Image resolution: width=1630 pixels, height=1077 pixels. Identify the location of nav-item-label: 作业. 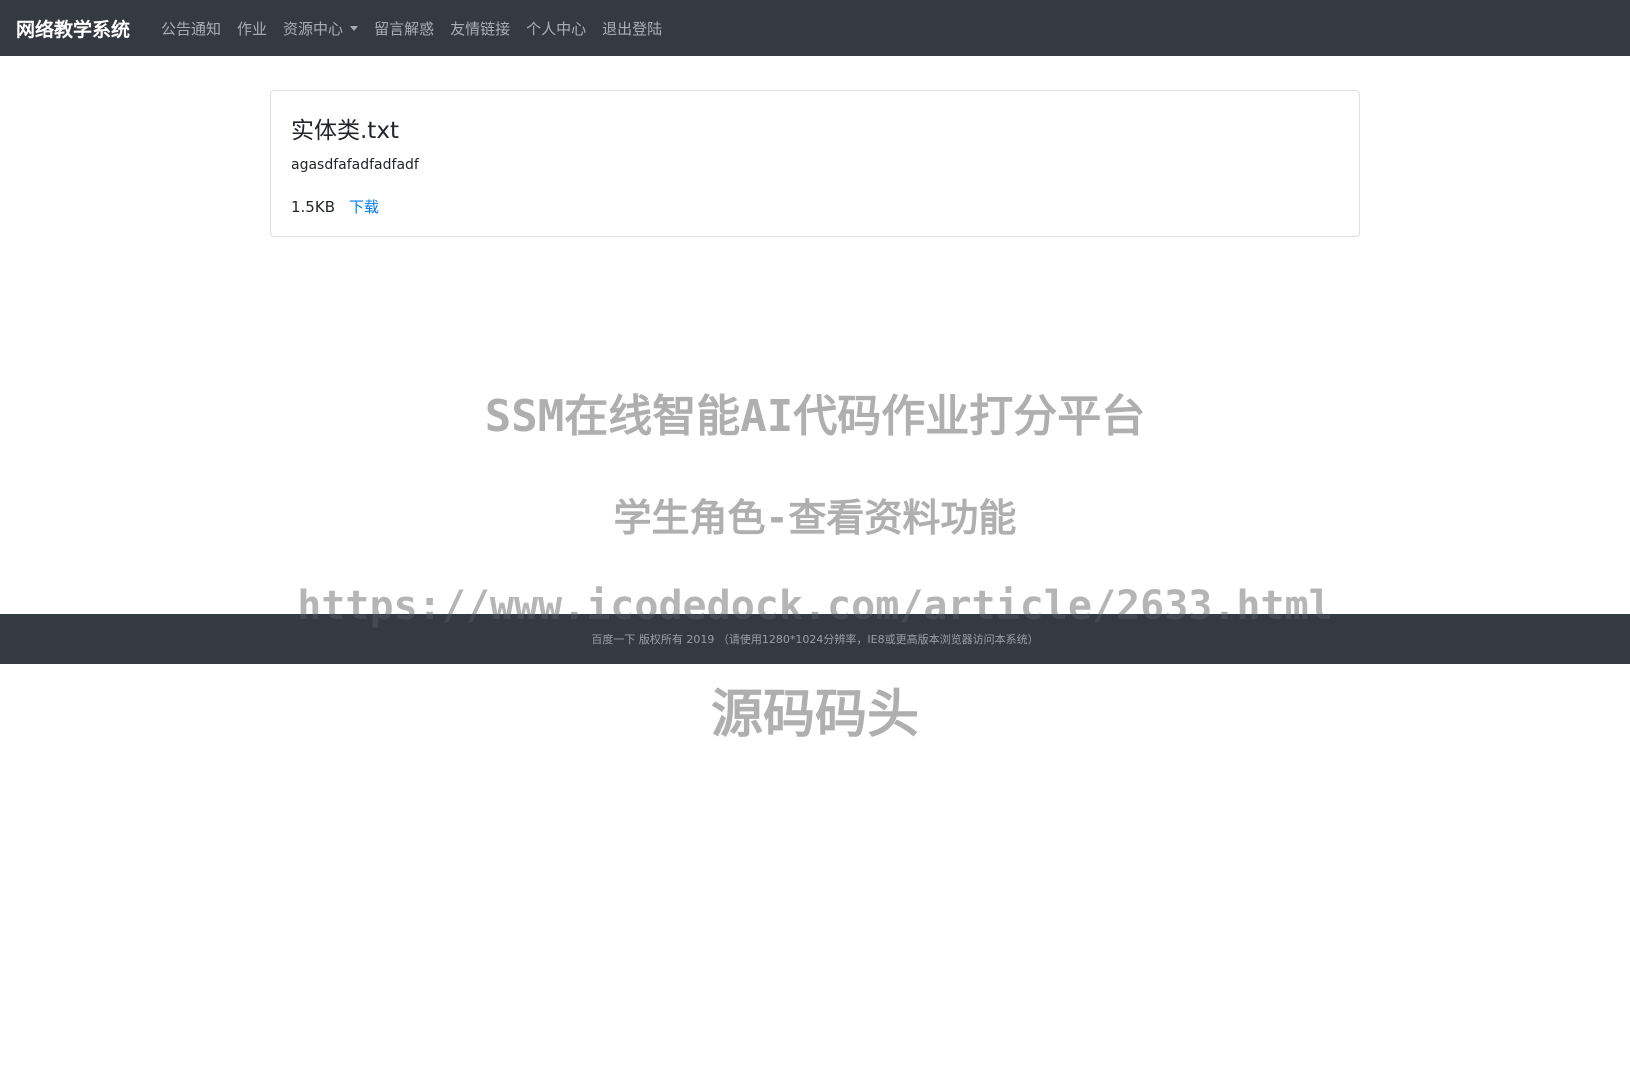
(252, 28).